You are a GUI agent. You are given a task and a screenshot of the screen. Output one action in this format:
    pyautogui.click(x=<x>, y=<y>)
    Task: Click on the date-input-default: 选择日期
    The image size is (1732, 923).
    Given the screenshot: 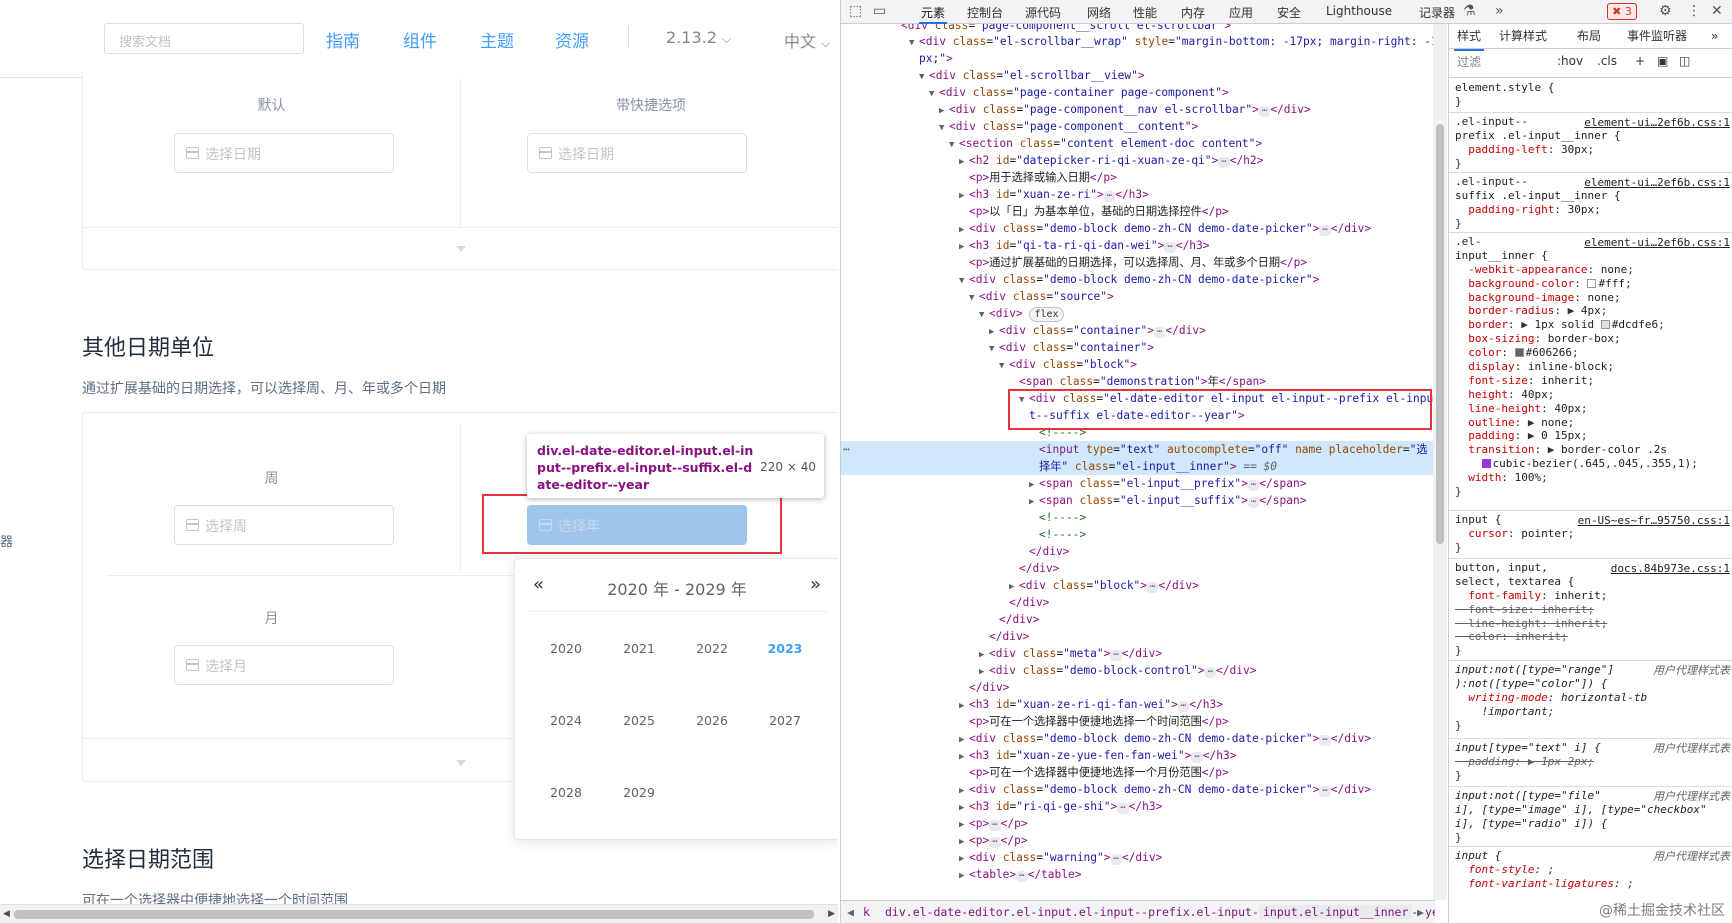 What is the action you would take?
    pyautogui.click(x=284, y=153)
    